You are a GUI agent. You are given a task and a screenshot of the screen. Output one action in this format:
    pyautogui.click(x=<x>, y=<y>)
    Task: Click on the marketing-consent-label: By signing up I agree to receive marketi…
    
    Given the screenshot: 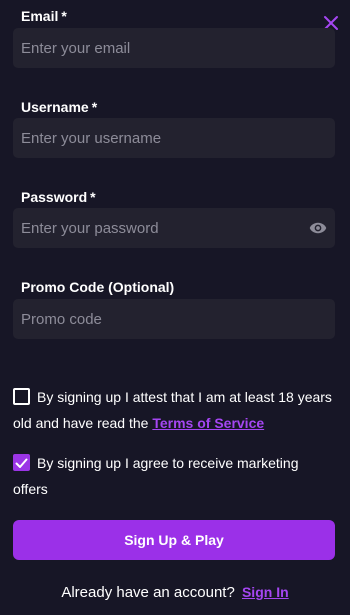 What is the action you would take?
    pyautogui.click(x=156, y=476)
    